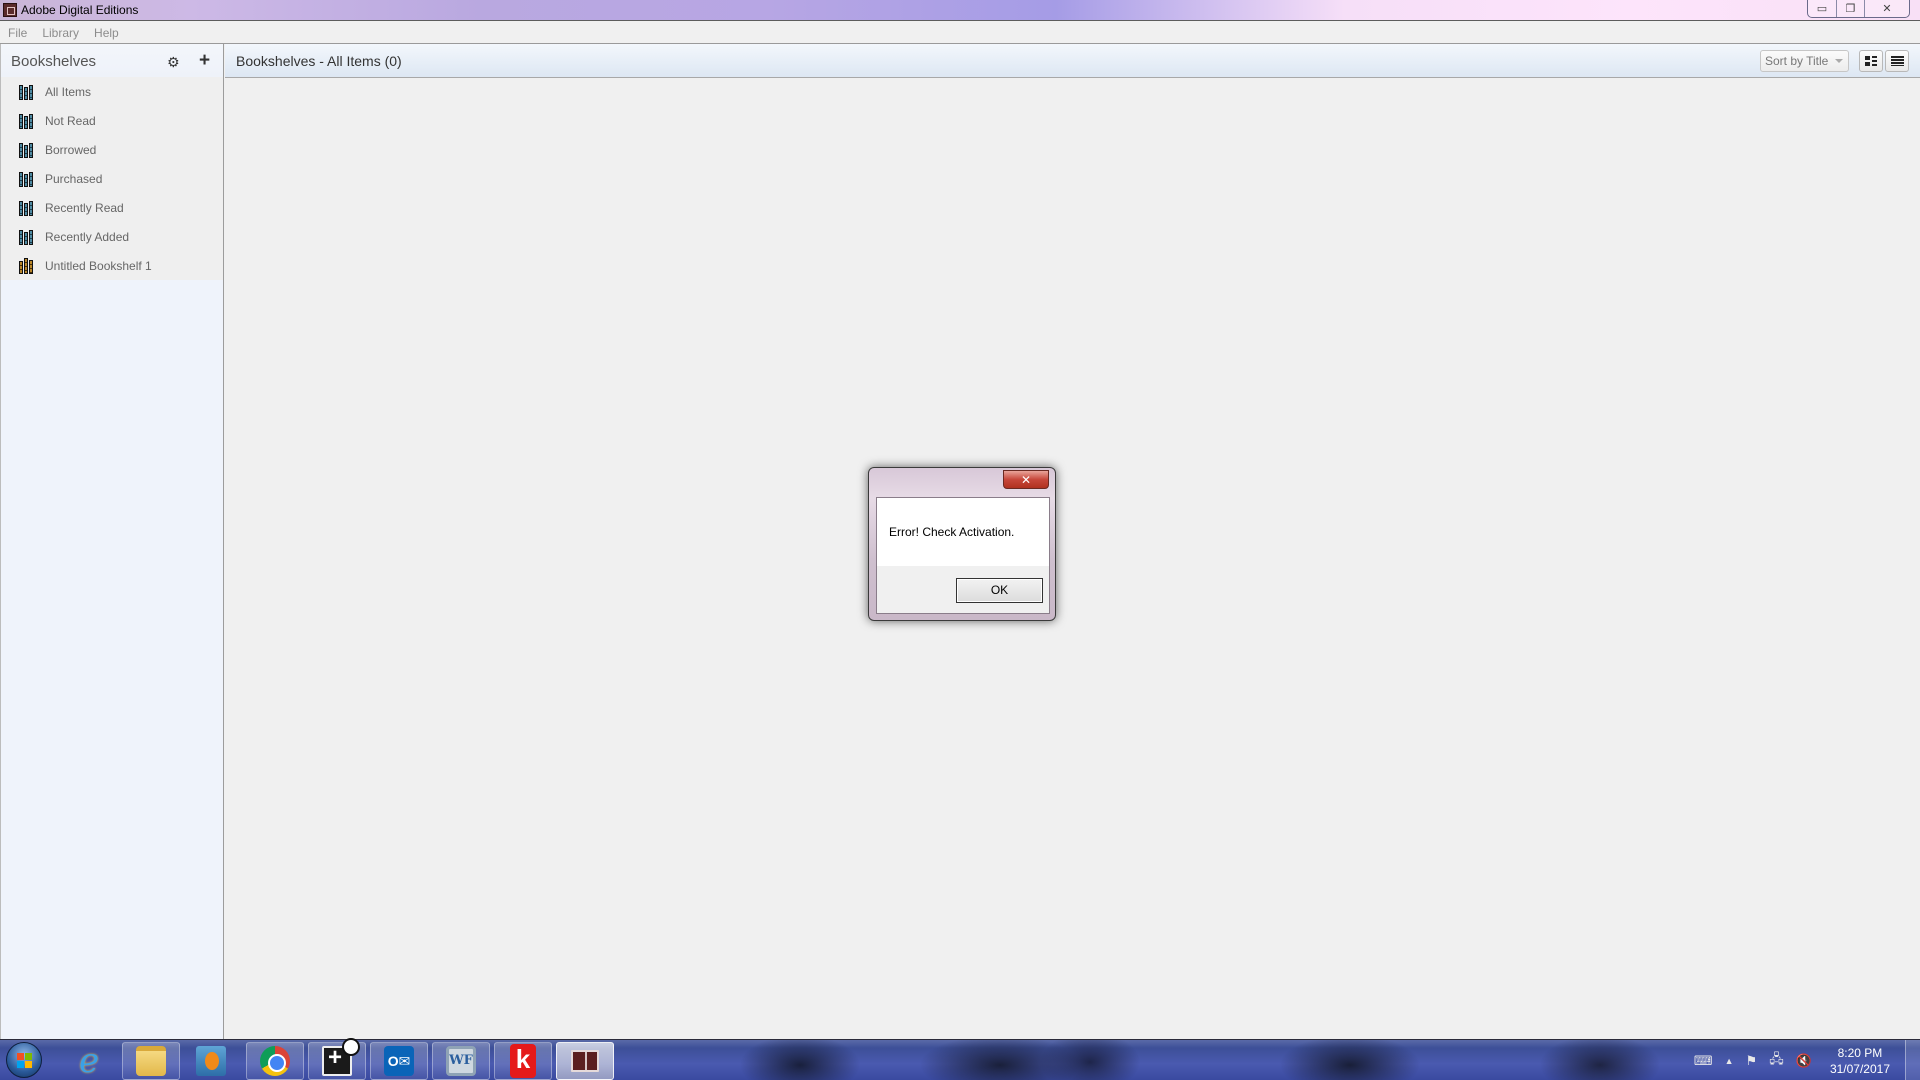 Image resolution: width=1920 pixels, height=1080 pixels. Describe the element at coordinates (1850, 8) in the screenshot. I see `restore-button: ❐` at that location.